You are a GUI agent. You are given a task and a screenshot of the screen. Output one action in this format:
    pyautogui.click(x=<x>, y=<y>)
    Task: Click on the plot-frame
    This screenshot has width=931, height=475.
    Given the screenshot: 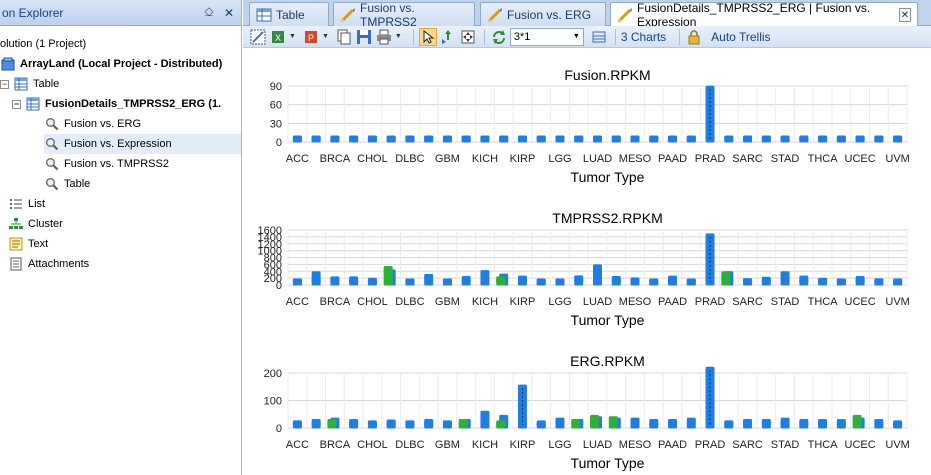 What is the action you would take?
    pyautogui.click(x=597, y=114)
    